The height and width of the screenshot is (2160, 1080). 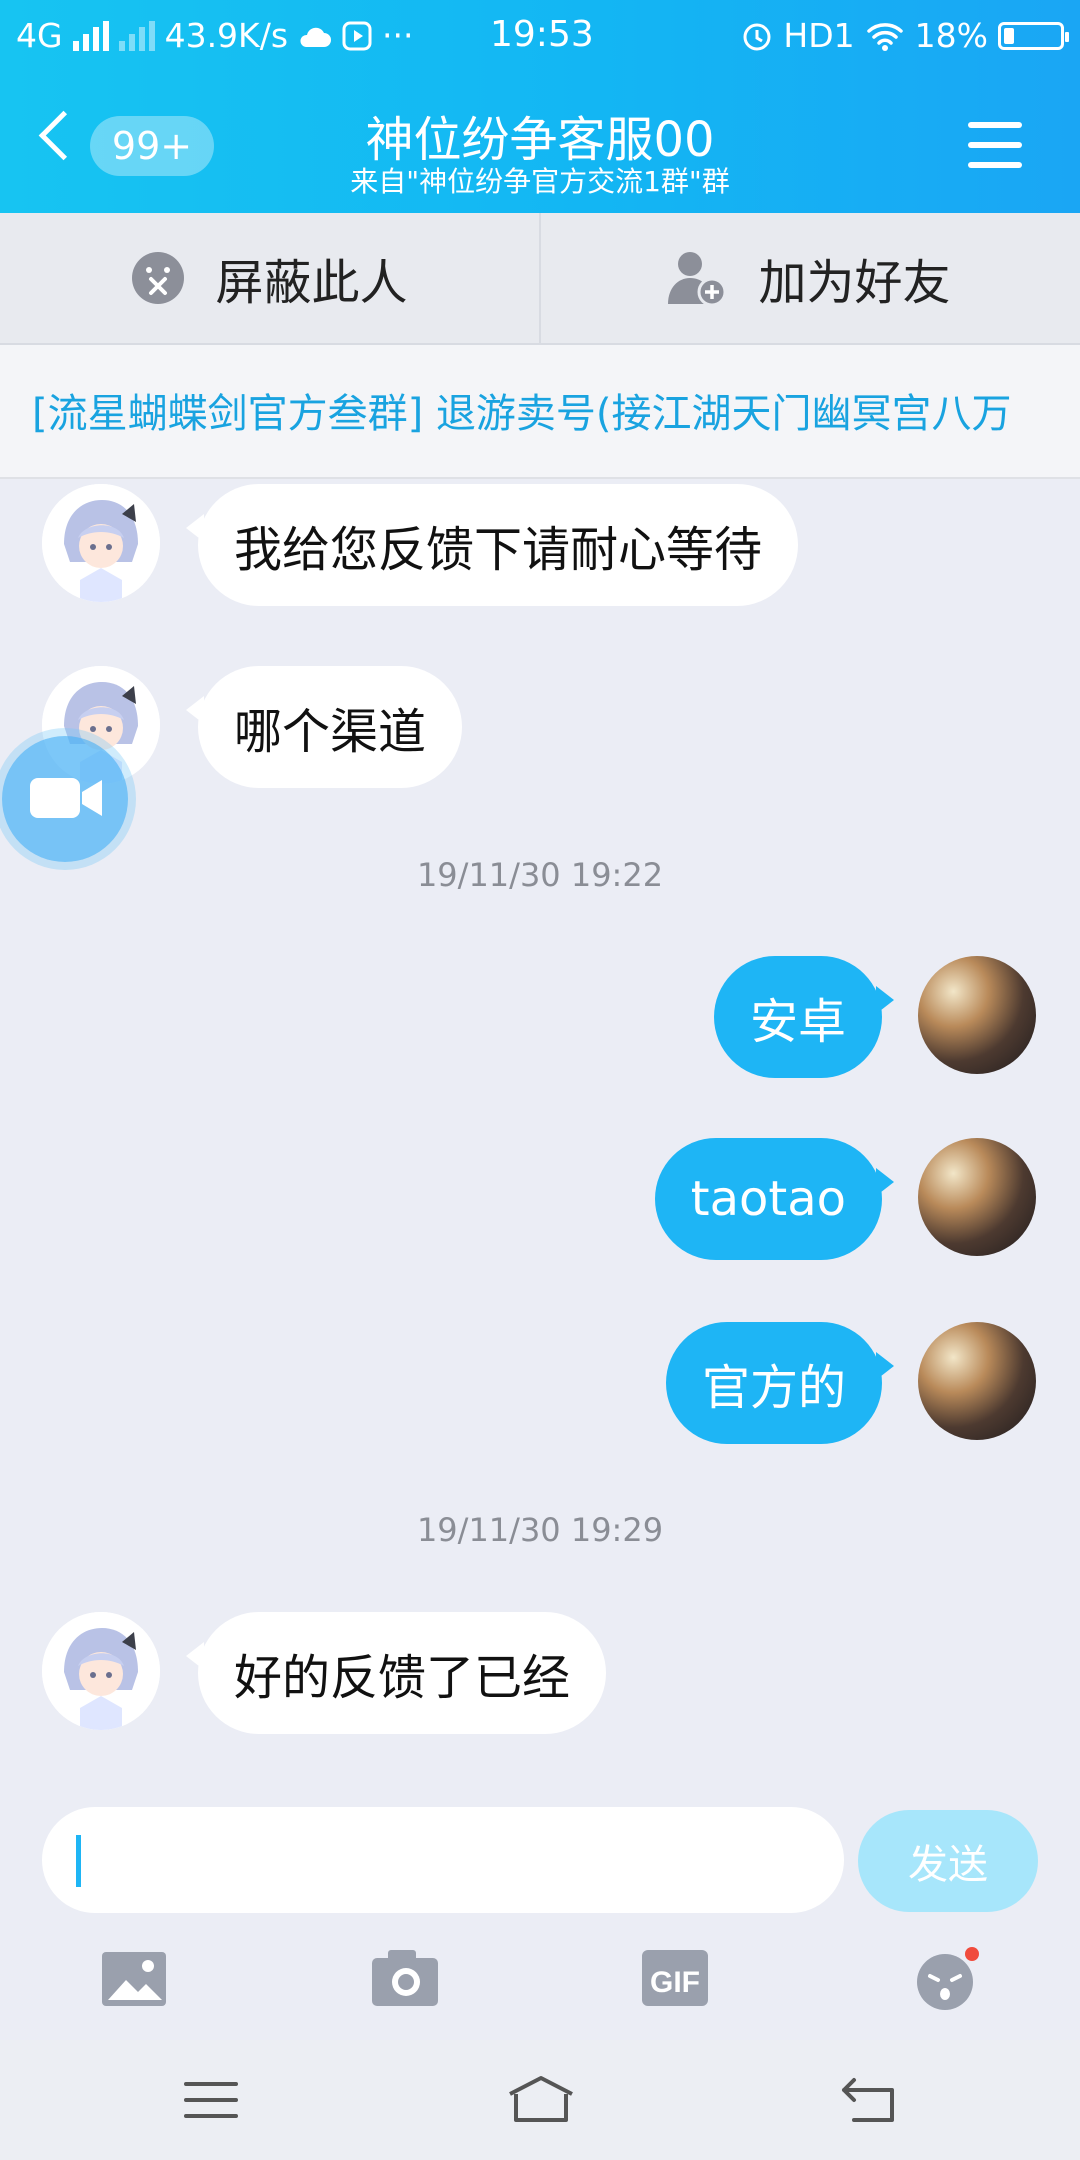 What do you see at coordinates (948, 1861) in the screenshot?
I see `send-button: 发送` at bounding box center [948, 1861].